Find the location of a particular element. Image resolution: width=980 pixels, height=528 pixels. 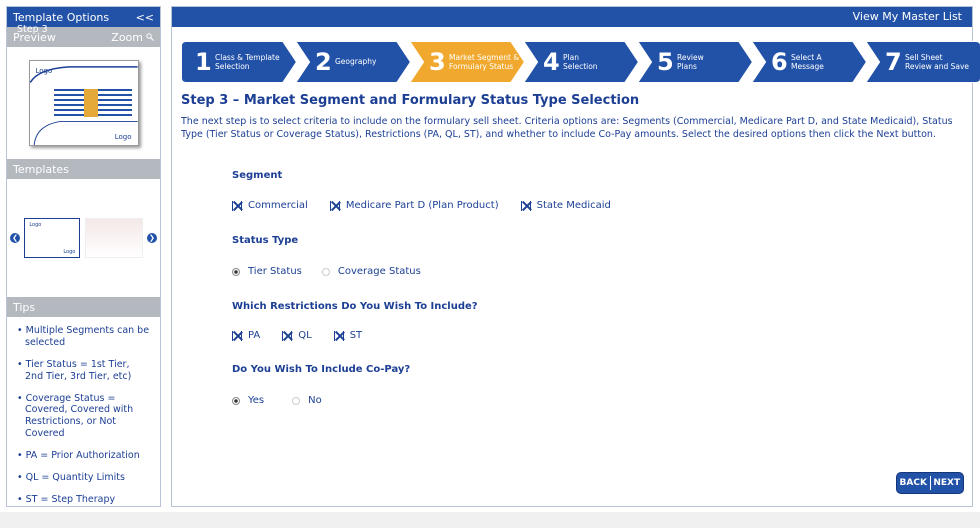

step-label: Sell Sheet Review and Save is located at coordinates (937, 61).